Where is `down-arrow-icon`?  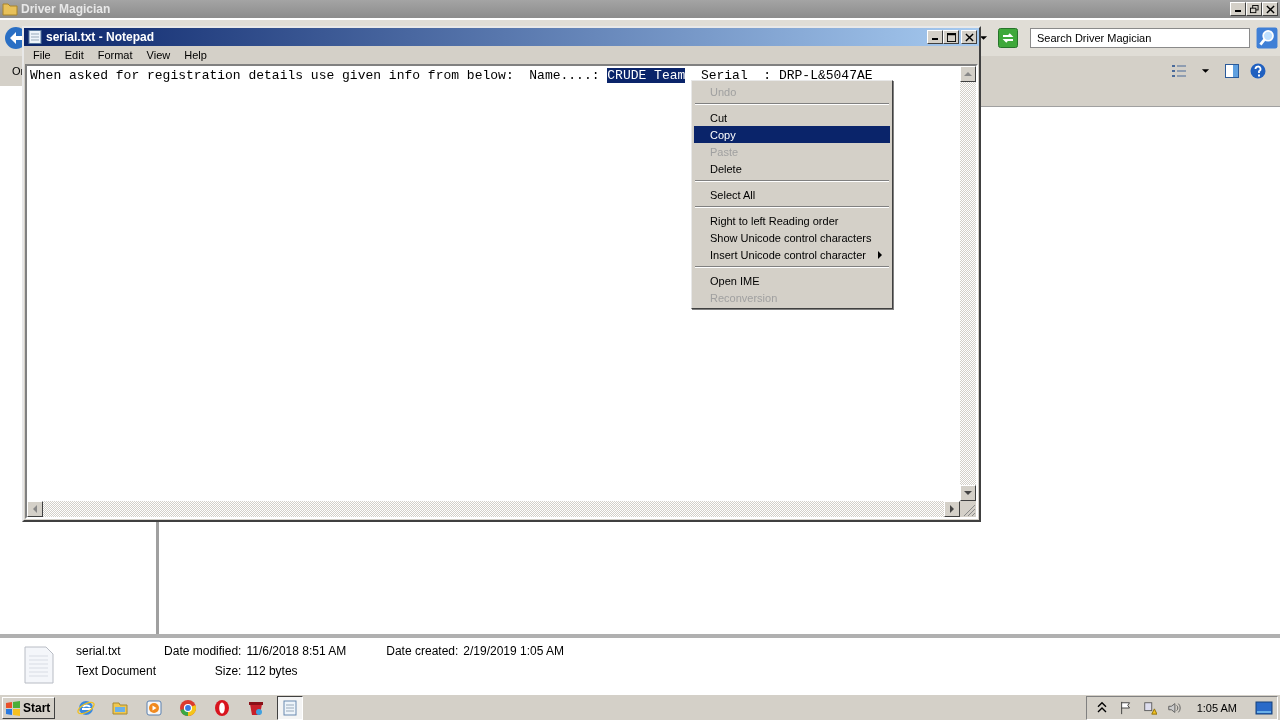
down-arrow-icon is located at coordinates (968, 493).